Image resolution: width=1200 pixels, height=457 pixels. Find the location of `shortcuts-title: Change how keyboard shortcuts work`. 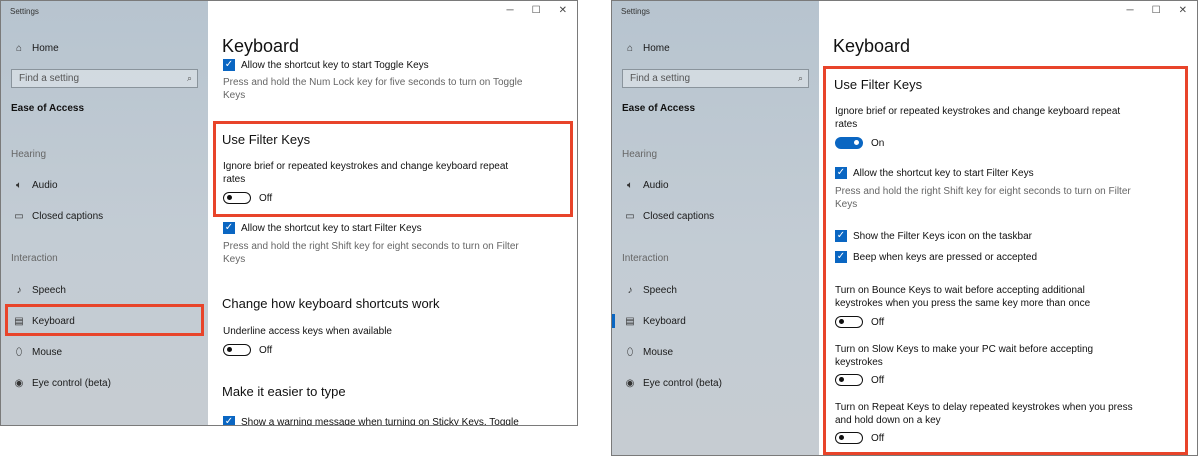

shortcuts-title: Change how keyboard shortcuts work is located at coordinates (331, 303).